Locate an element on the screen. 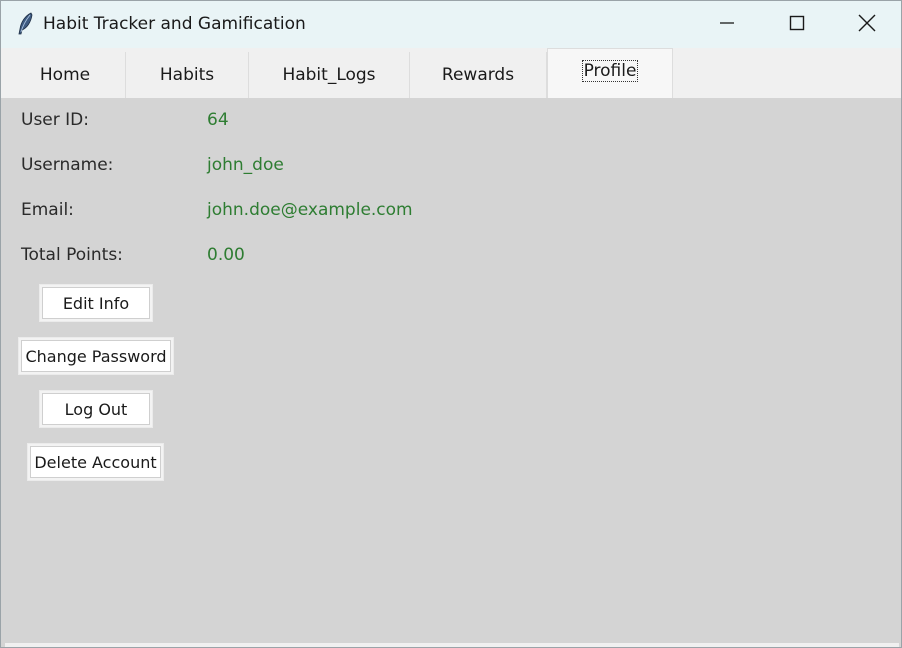  minimize-icon is located at coordinates (727, 25).